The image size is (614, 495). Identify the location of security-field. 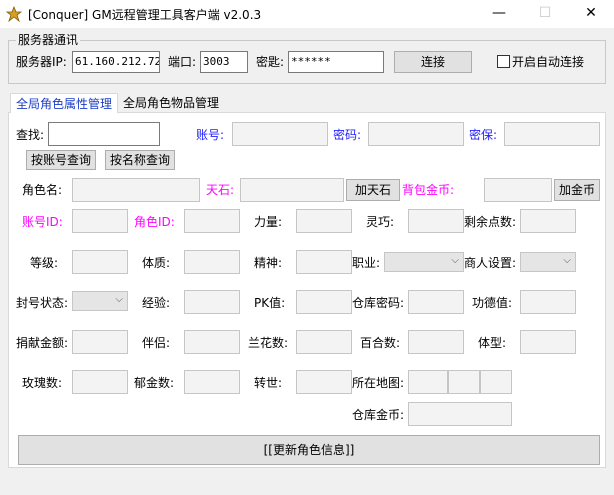
(552, 134).